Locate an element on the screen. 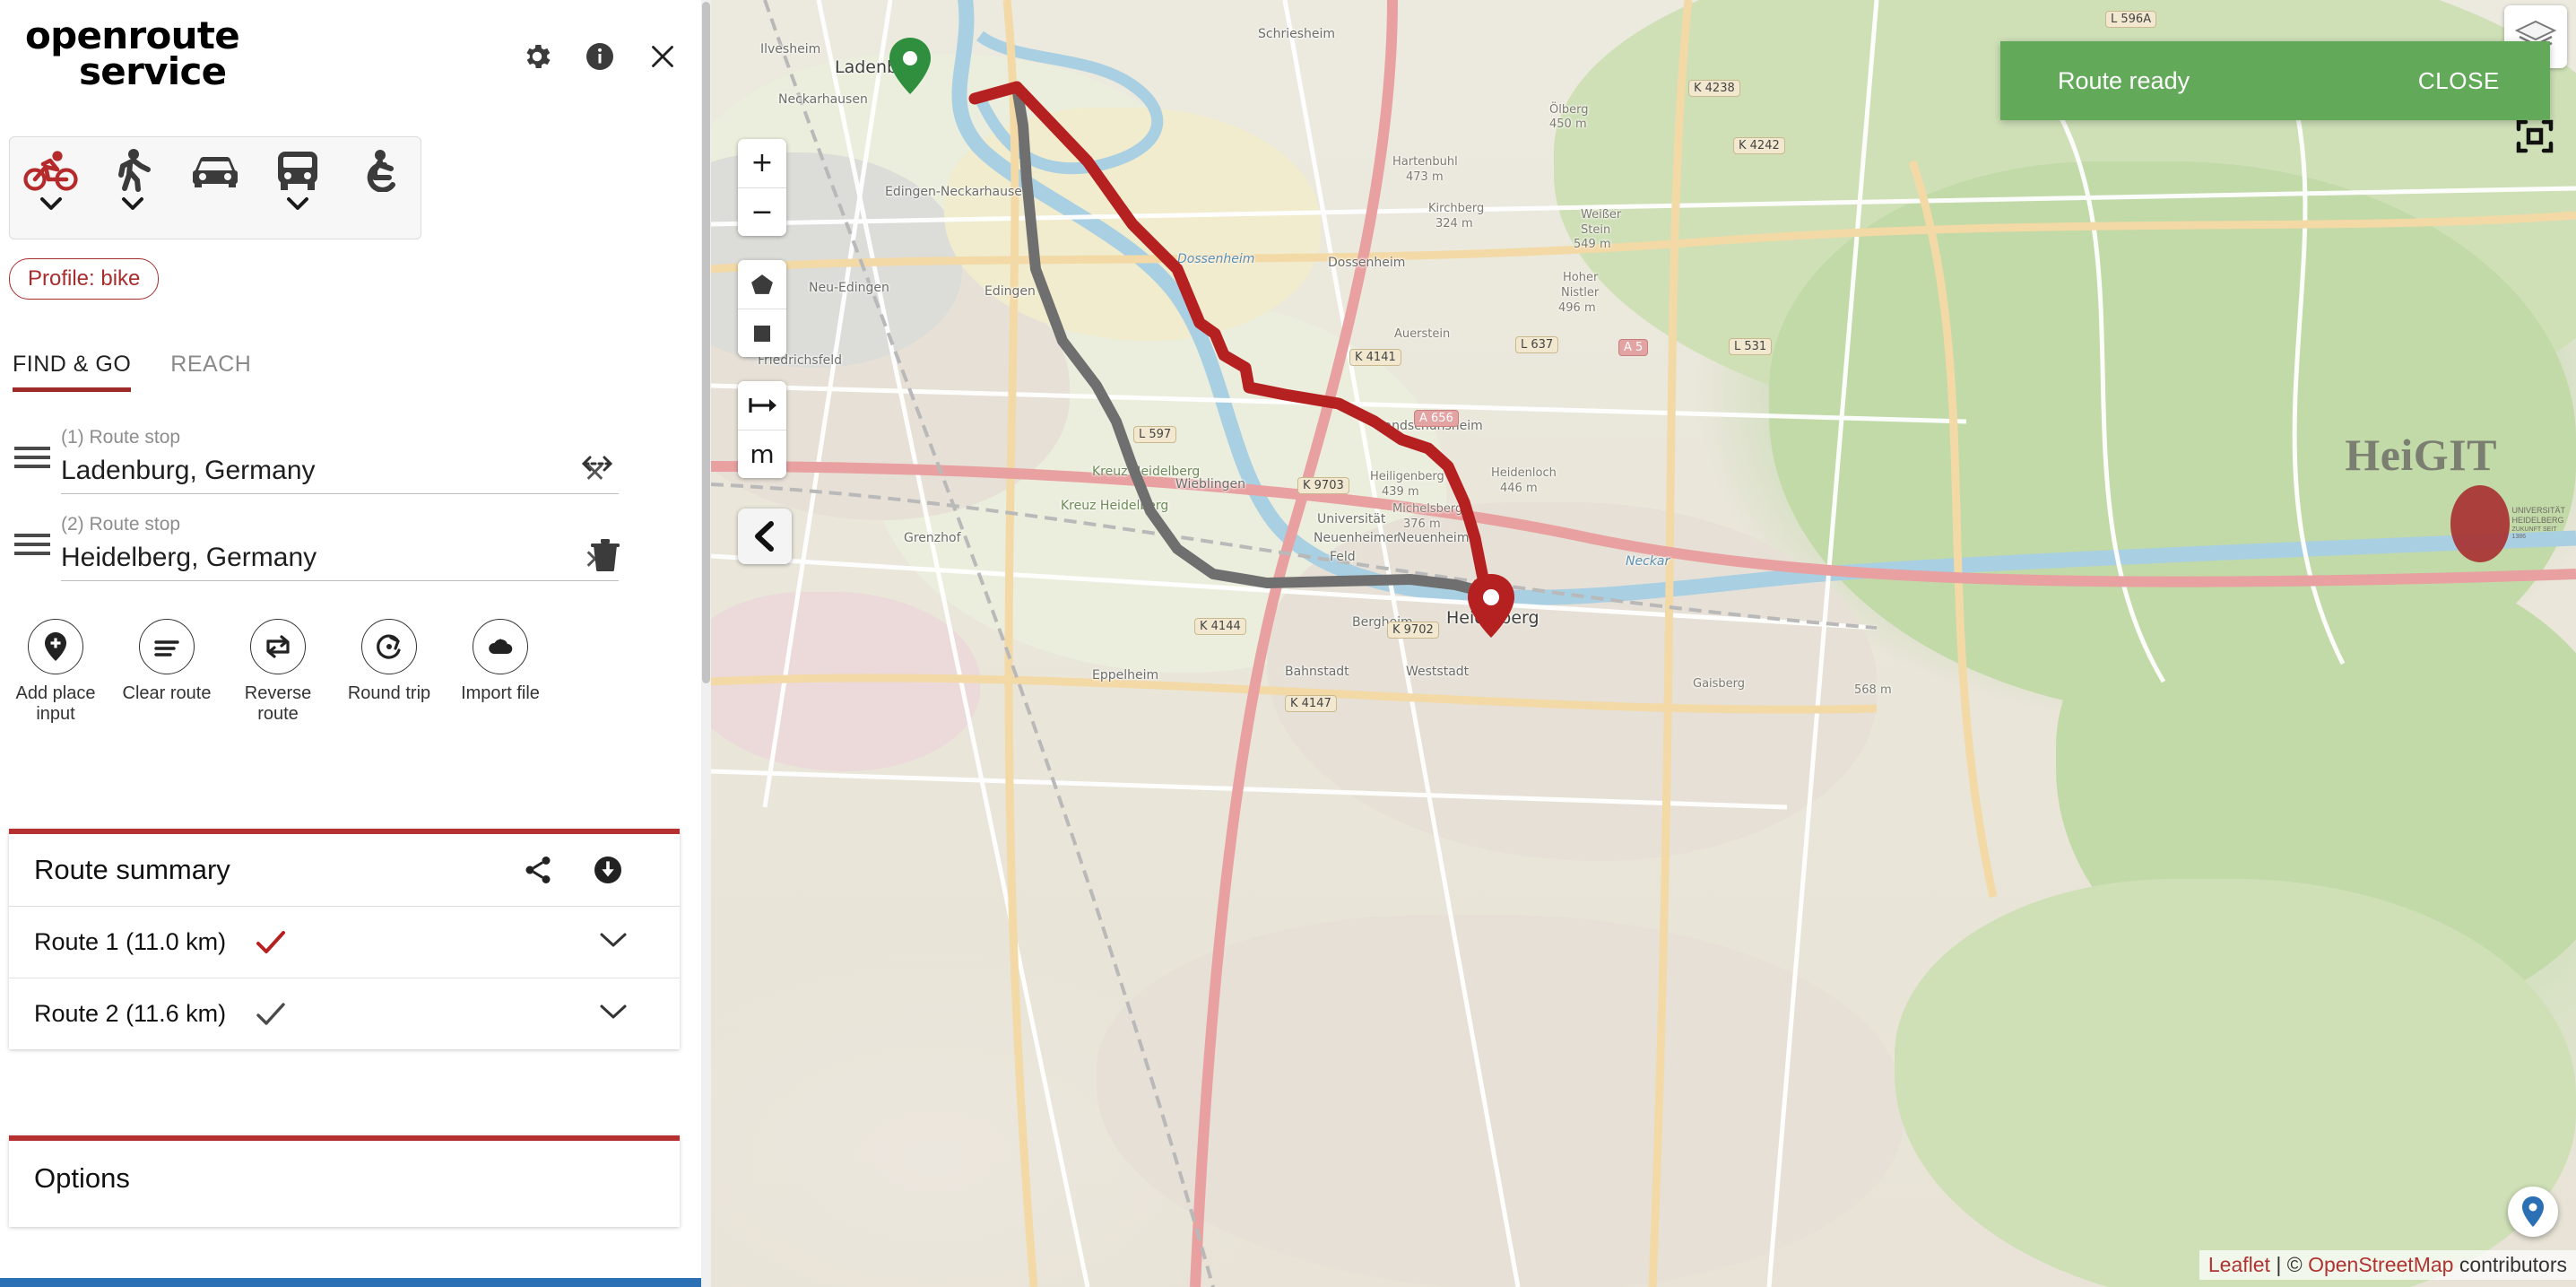 The image size is (2576, 1287). route-ready-toast: Route ready CLOSE is located at coordinates (2275, 80).